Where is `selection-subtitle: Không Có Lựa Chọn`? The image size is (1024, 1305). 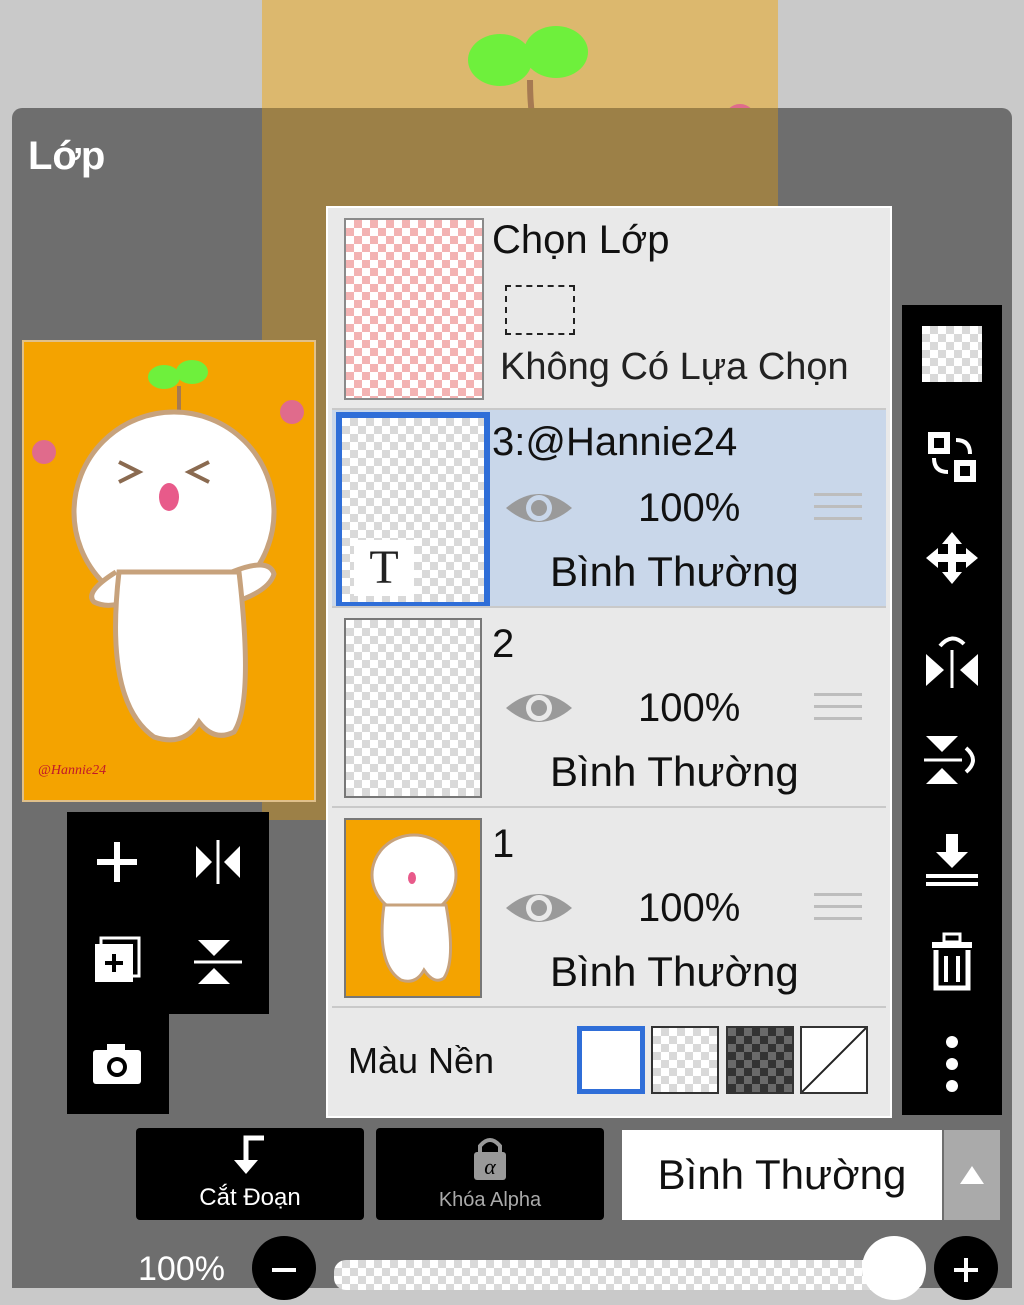
selection-subtitle: Không Có Lựa Chọn is located at coordinates (674, 367).